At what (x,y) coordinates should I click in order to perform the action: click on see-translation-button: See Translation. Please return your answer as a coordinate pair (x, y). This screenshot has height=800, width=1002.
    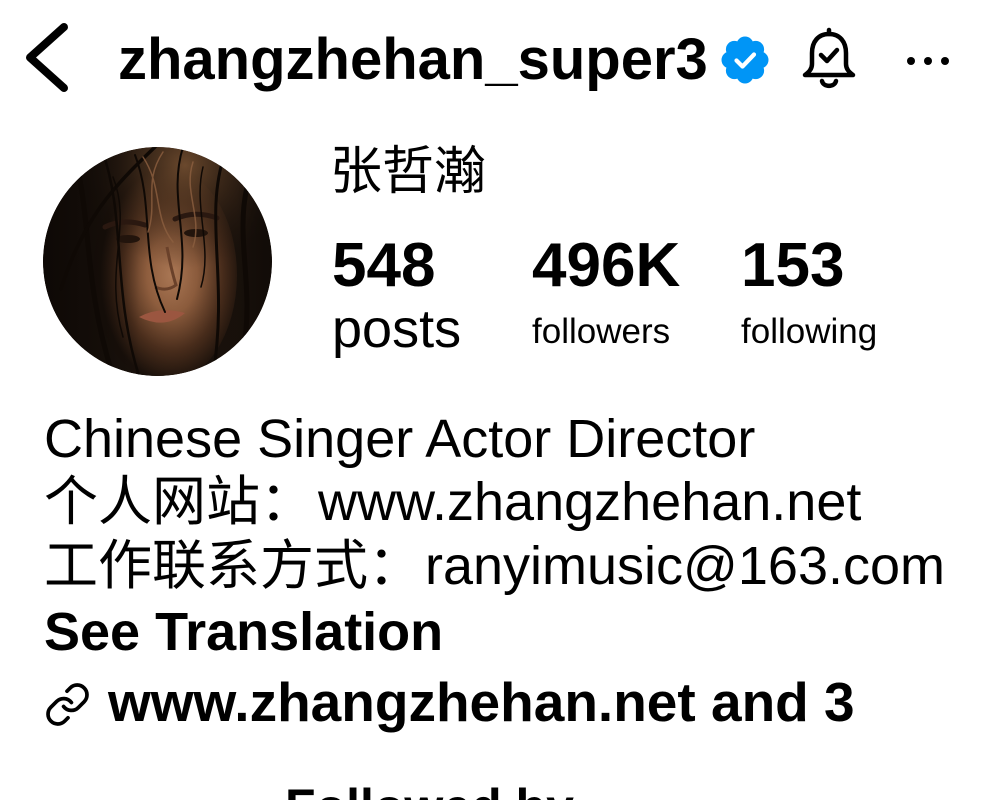
    Looking at the image, I should click on (254, 632).